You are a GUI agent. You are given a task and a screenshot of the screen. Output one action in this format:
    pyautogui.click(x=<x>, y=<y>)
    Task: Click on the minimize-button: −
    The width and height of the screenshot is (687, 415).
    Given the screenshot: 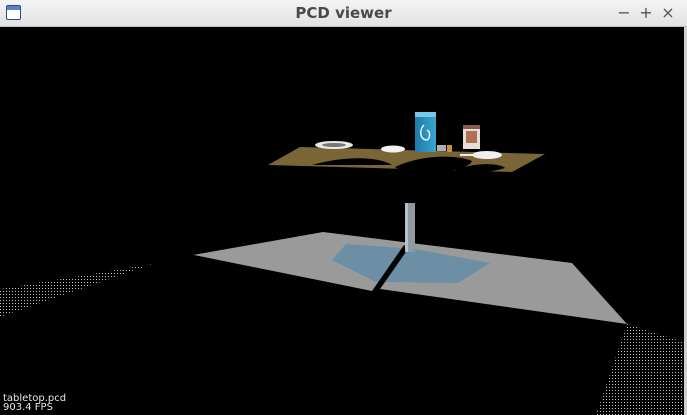 What is the action you would take?
    pyautogui.click(x=624, y=13)
    